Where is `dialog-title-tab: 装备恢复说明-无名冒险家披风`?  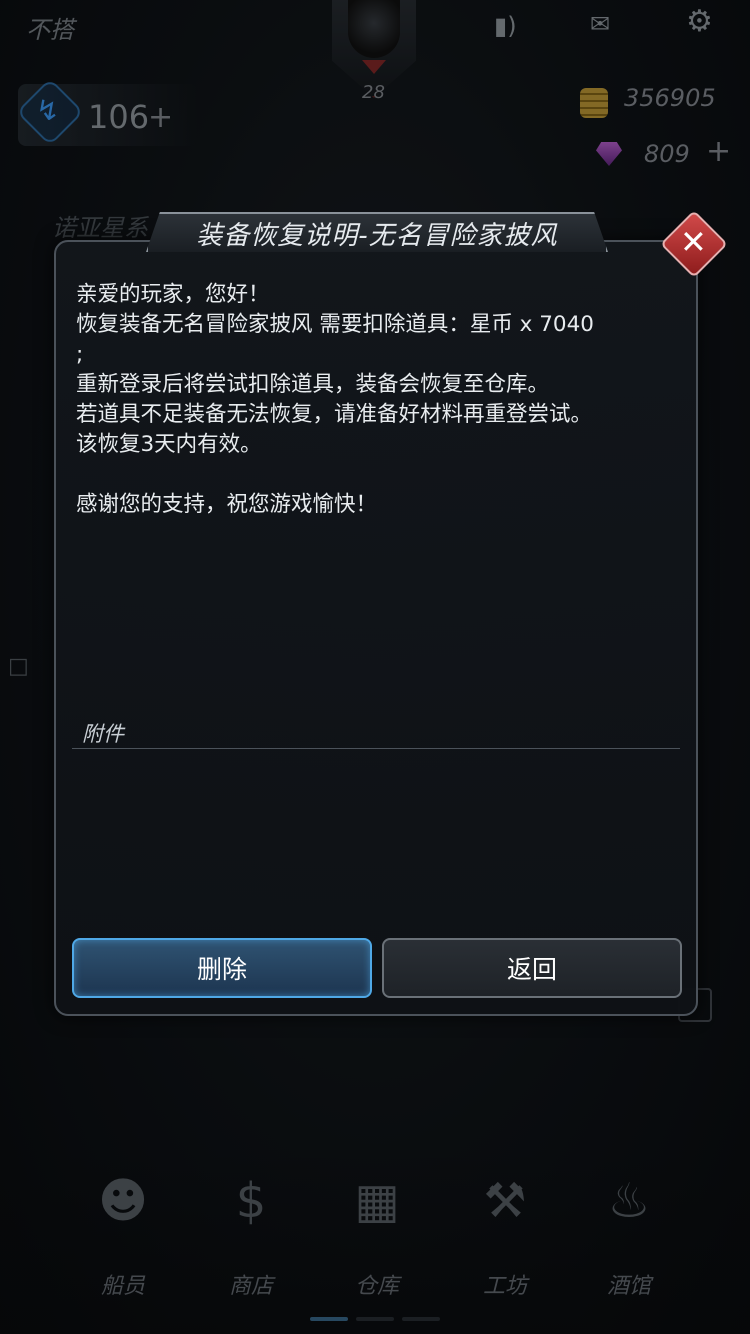
dialog-title-tab: 装备恢复说明-无名冒险家披风 is located at coordinates (377, 232).